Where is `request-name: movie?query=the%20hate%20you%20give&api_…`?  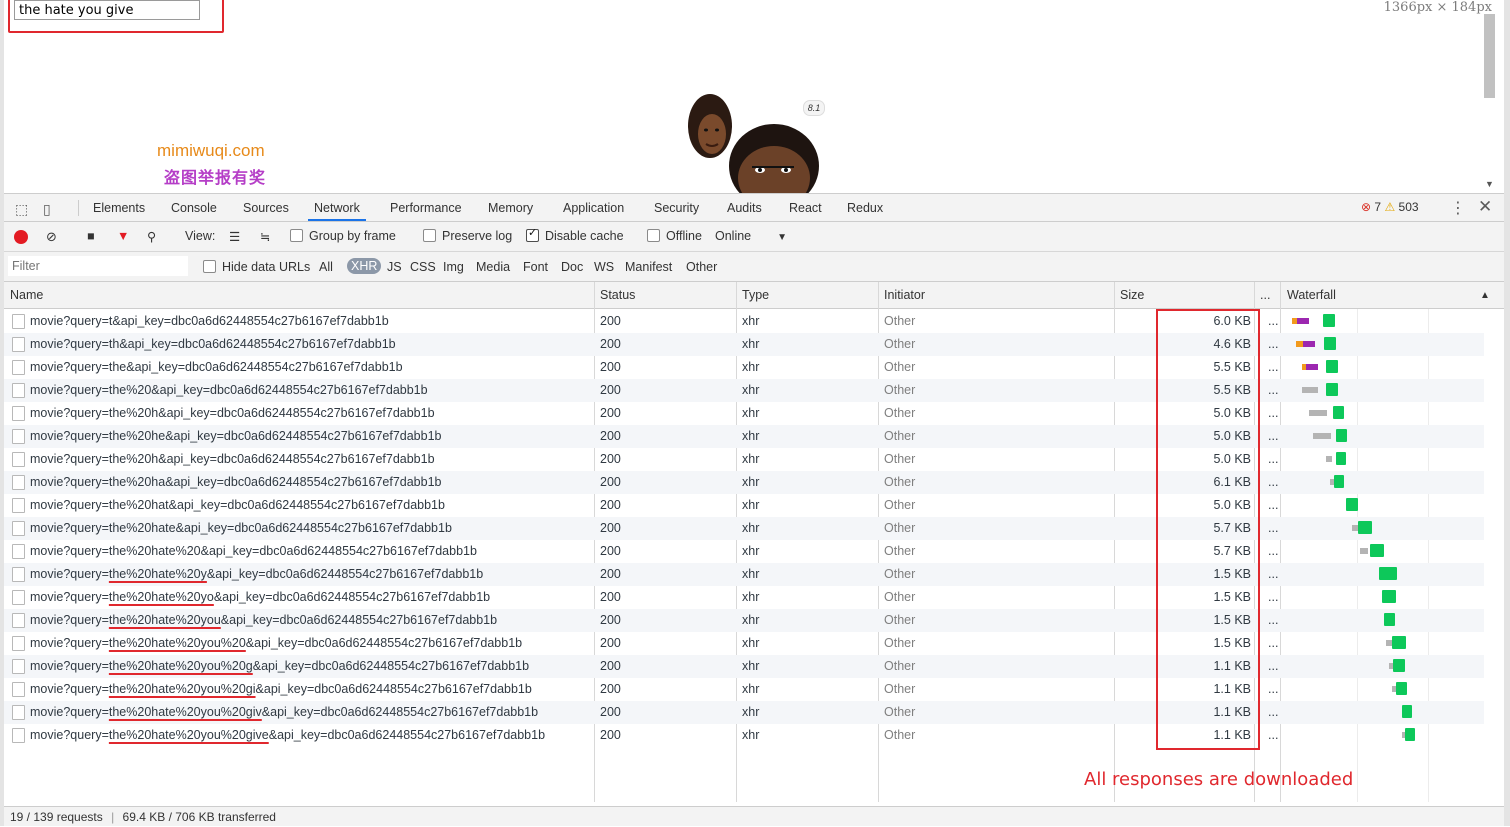 request-name: movie?query=the%20hate%20you%20give&api_… is located at coordinates (287, 735).